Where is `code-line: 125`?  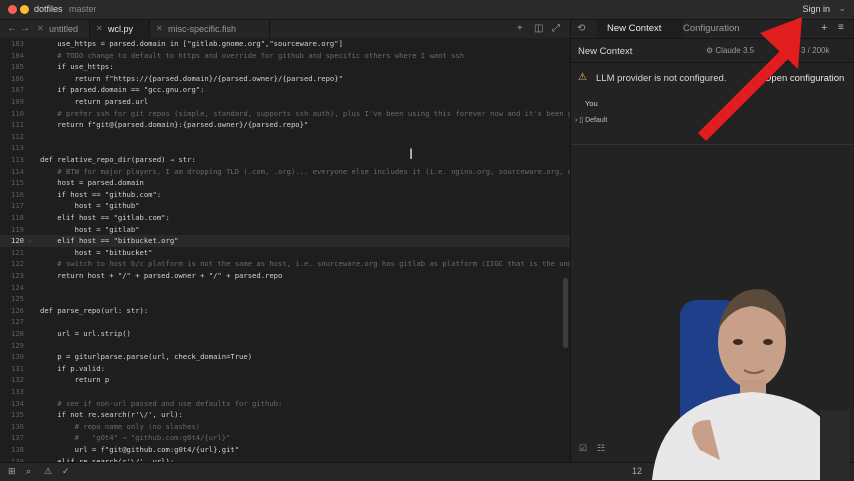
code-line: 125 is located at coordinates (285, 299).